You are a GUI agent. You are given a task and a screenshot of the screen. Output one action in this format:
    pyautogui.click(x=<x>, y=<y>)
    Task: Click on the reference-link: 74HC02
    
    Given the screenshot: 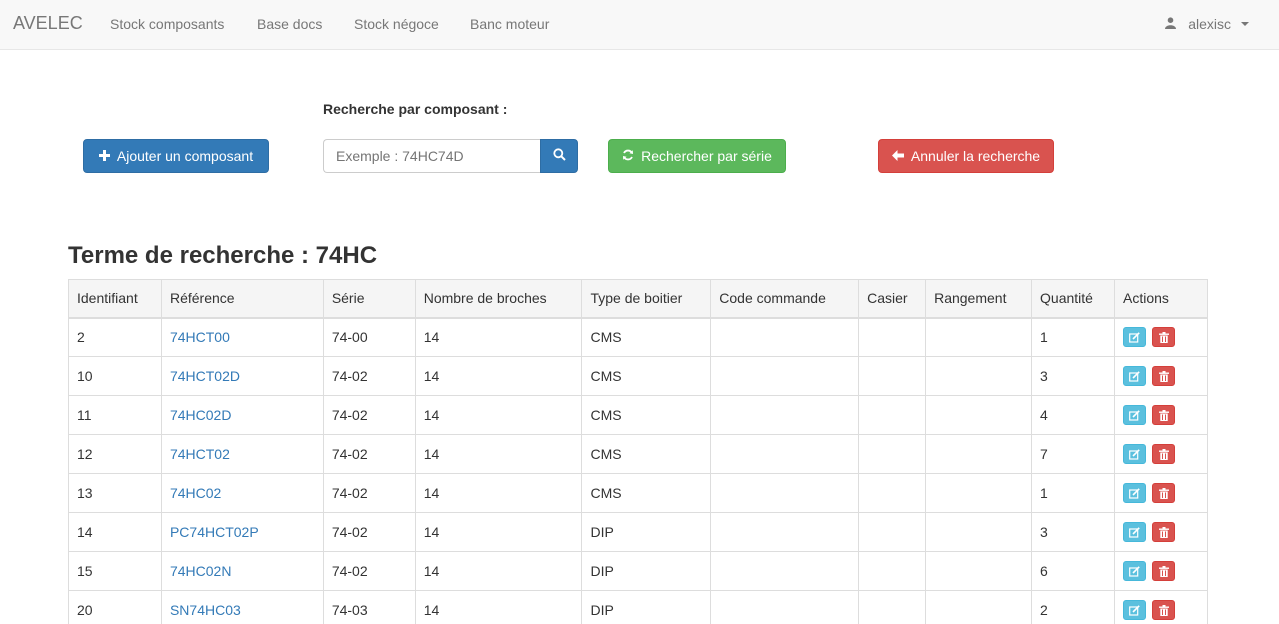 What is the action you would take?
    pyautogui.click(x=195, y=493)
    